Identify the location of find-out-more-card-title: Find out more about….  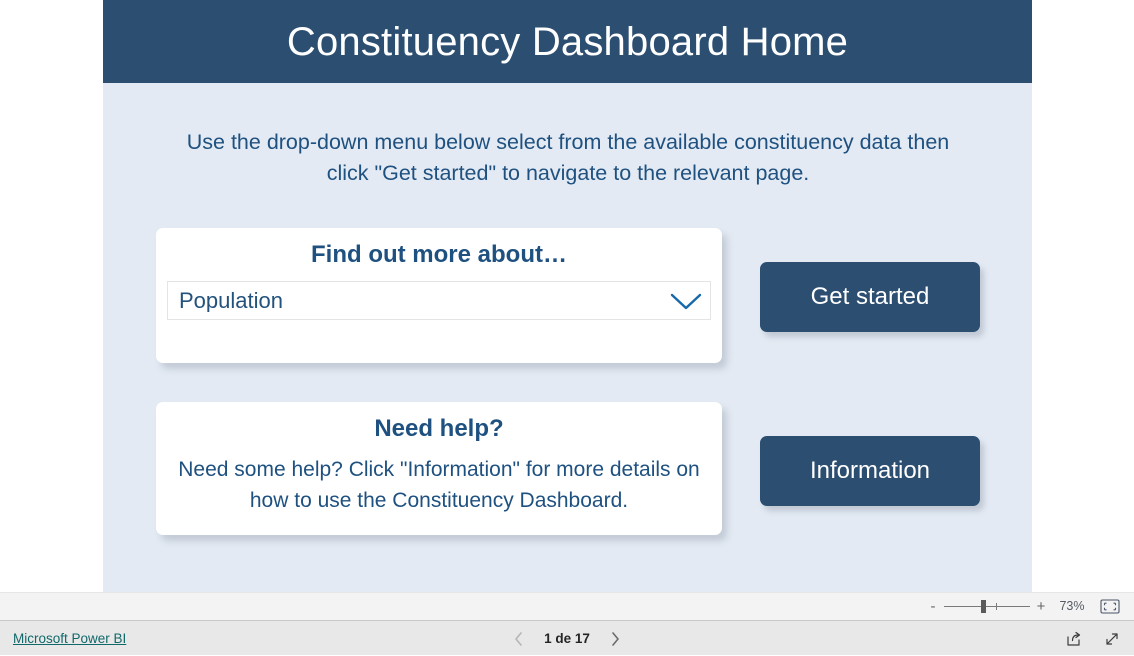
(439, 254).